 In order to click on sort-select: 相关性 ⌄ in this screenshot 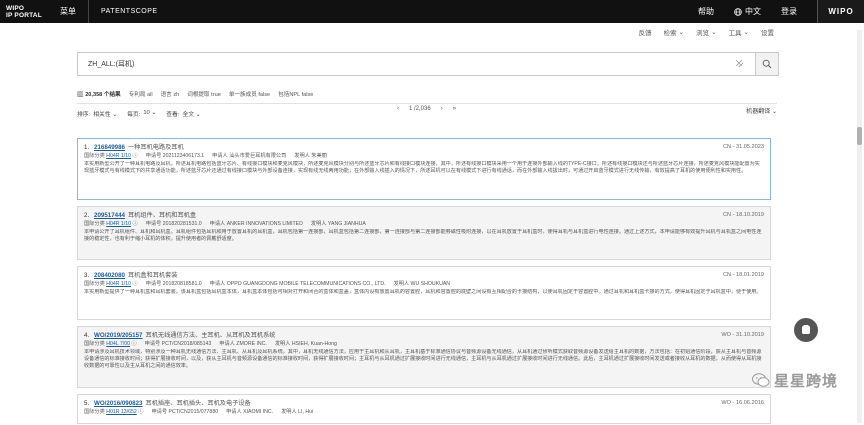, I will do `click(105, 113)`.